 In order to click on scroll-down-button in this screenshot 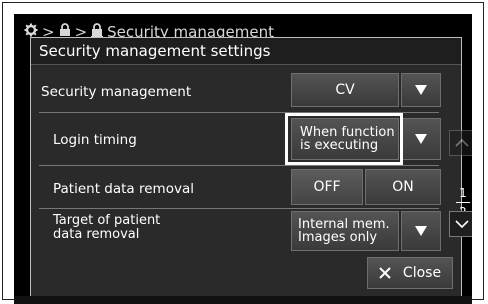, I will do `click(460, 224)`.